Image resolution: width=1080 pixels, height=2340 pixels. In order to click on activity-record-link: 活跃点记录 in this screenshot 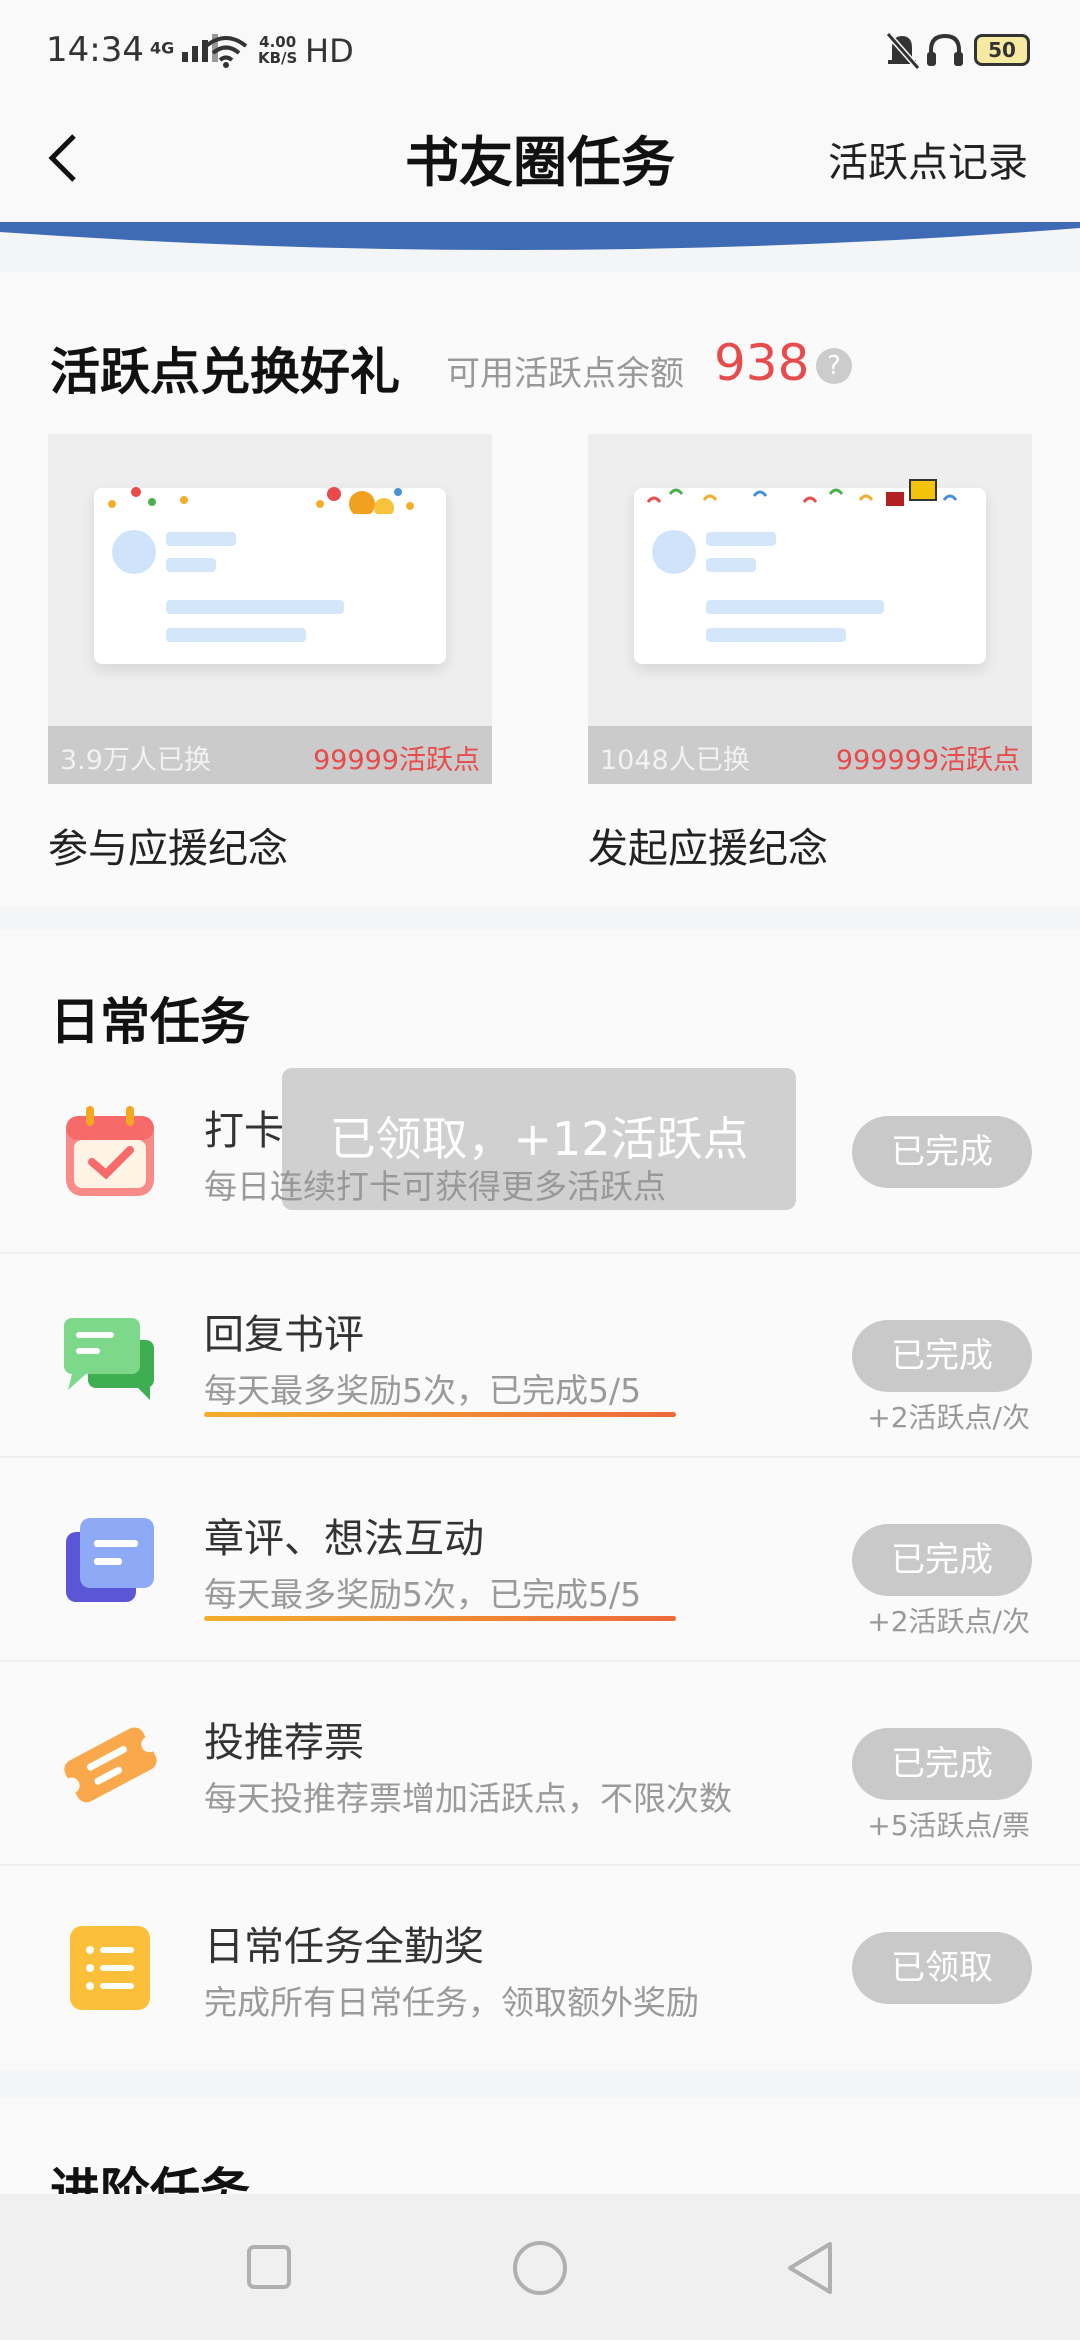, I will do `click(928, 159)`.